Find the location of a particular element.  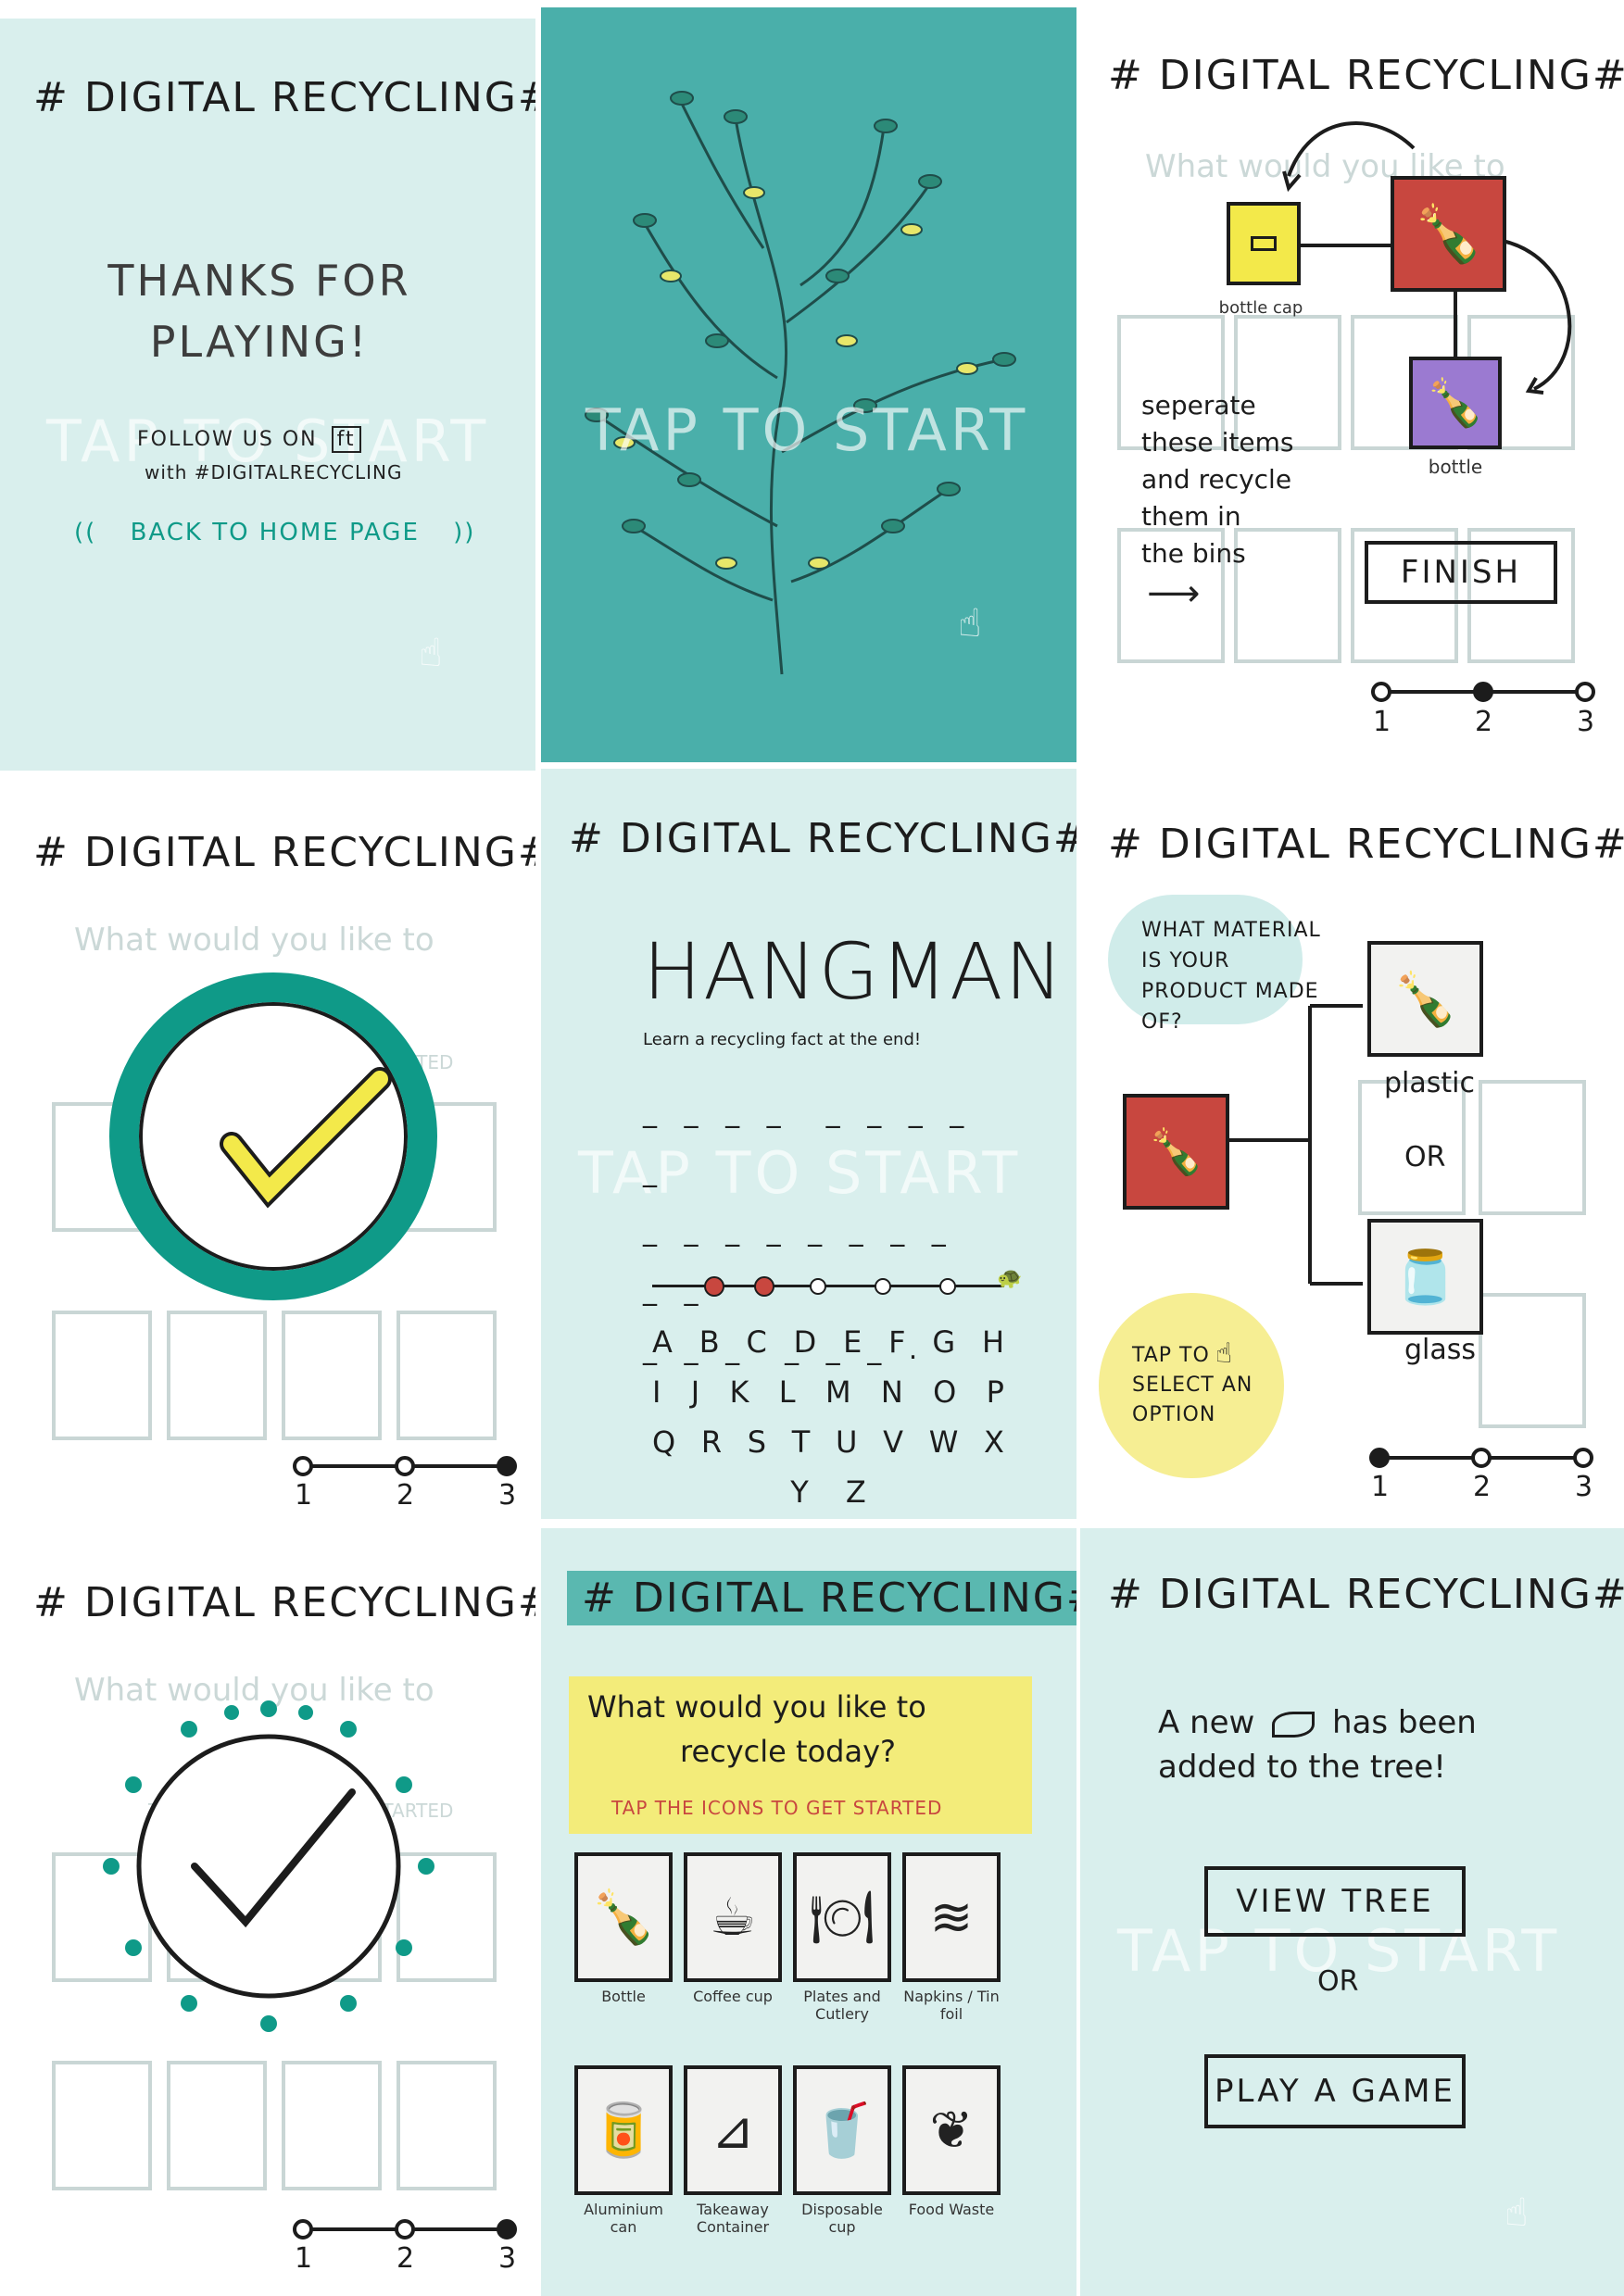

letter-key: R is located at coordinates (711, 1449).